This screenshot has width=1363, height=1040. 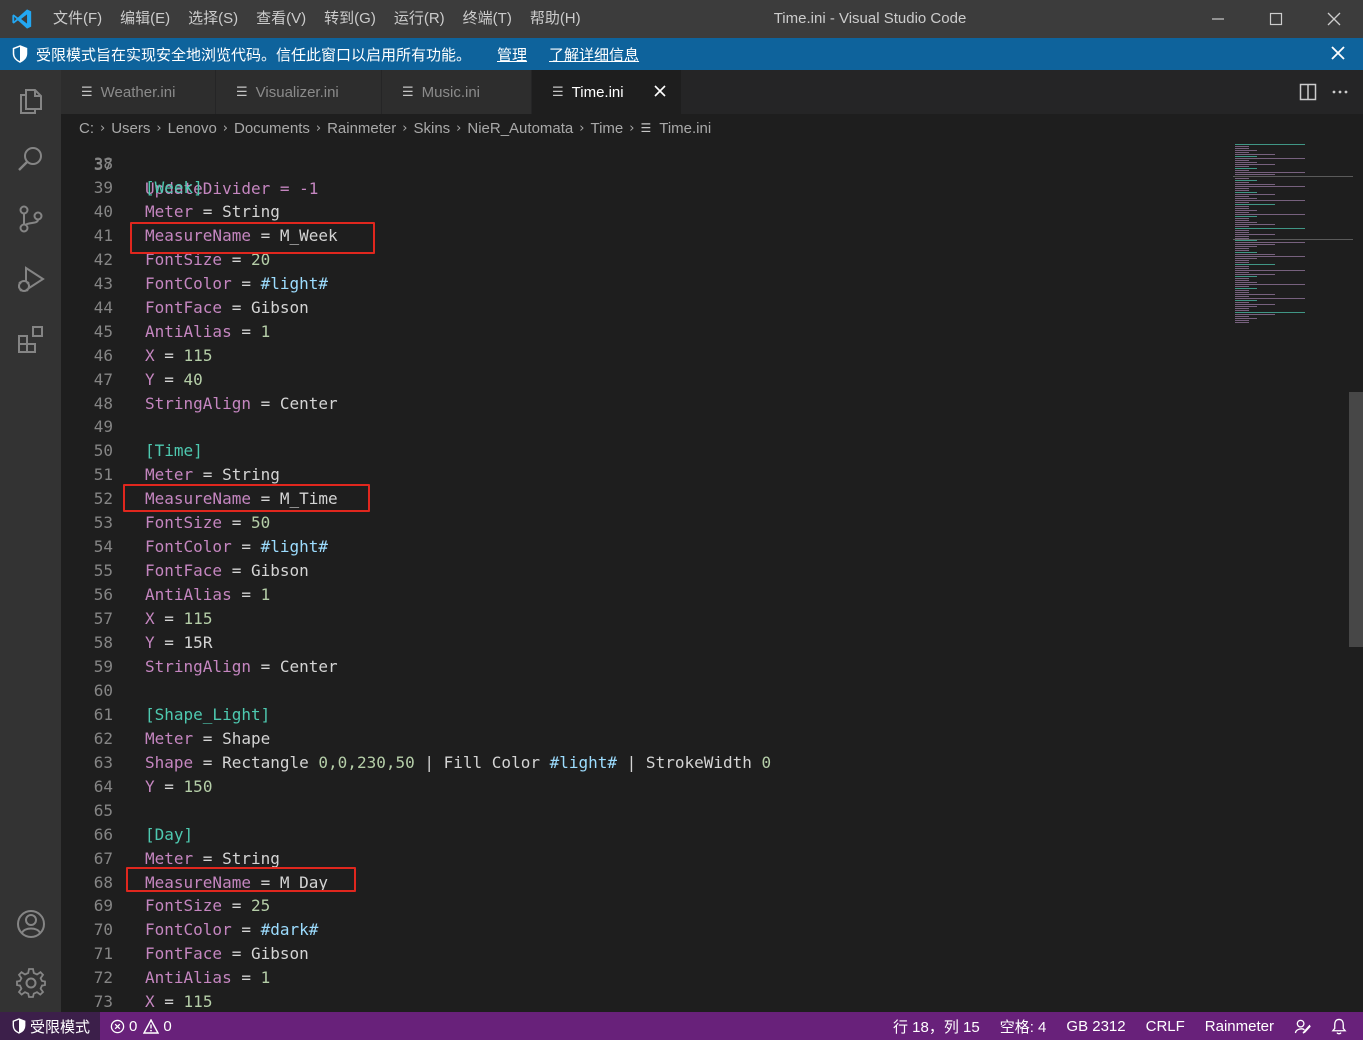 I want to click on breadcrumb-item: Rainmeter, so click(x=361, y=128).